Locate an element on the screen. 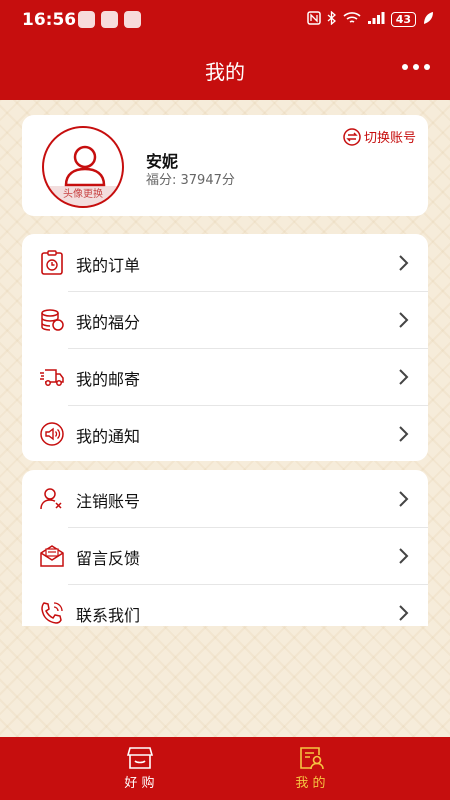 Image resolution: width=450 pixels, height=800 pixels. profile-doc-icon is located at coordinates (312, 758).